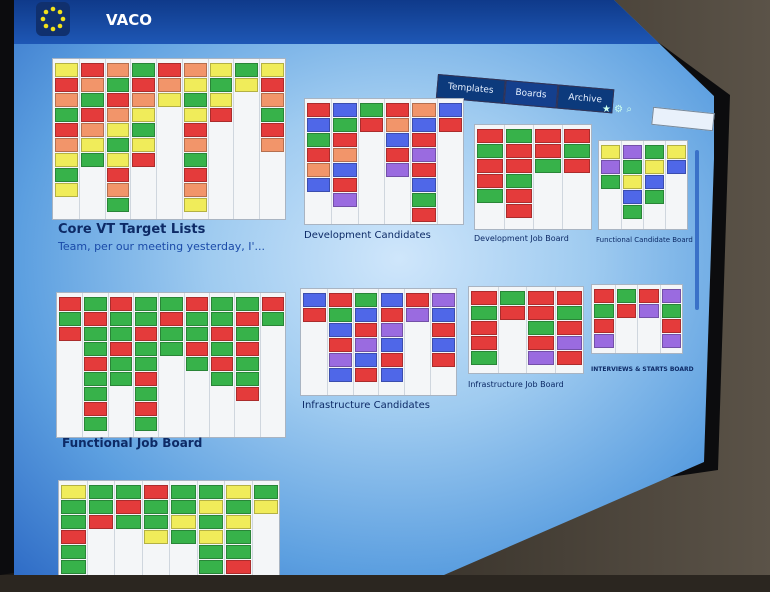  I want to click on toolbar-icons: ★ ⚙ ⌕, so click(617, 109).